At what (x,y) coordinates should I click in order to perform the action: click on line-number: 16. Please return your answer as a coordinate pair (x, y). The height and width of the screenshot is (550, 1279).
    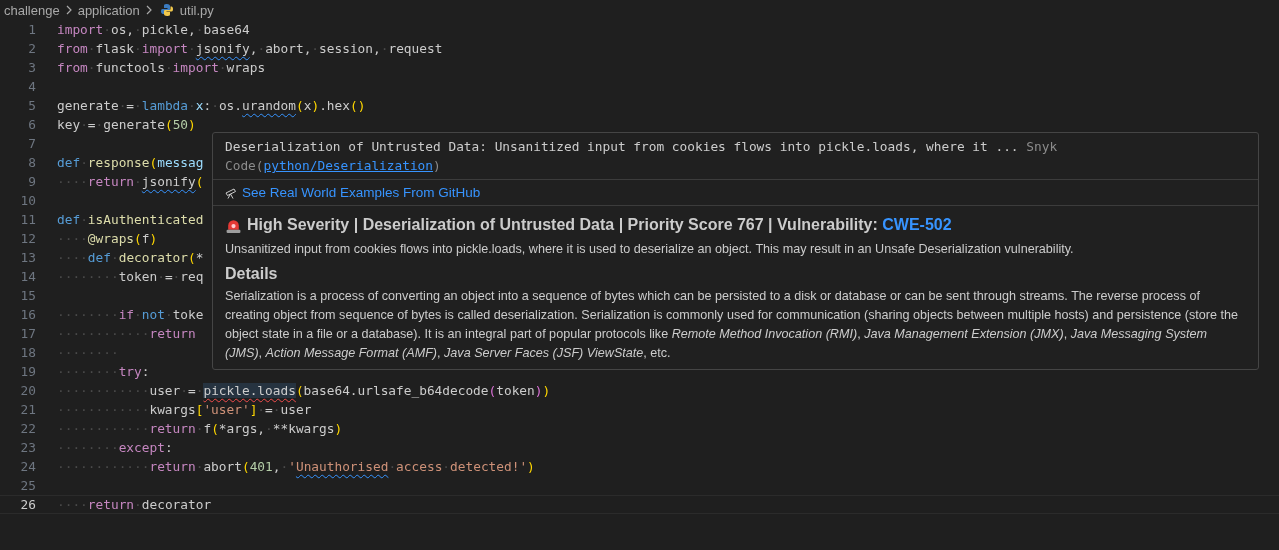
    Looking at the image, I should click on (28, 314).